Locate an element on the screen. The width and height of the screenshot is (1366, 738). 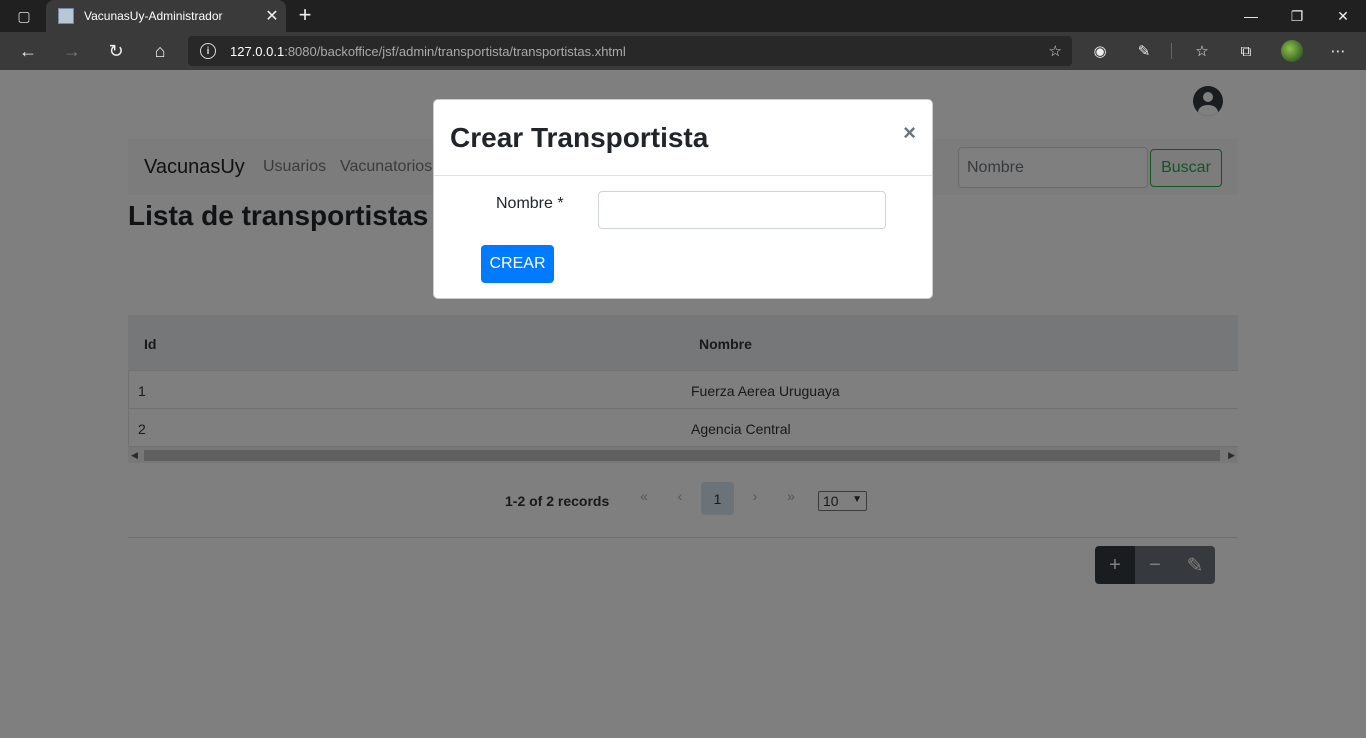
tab-actions-icon: ▢ is located at coordinates (24, 16).